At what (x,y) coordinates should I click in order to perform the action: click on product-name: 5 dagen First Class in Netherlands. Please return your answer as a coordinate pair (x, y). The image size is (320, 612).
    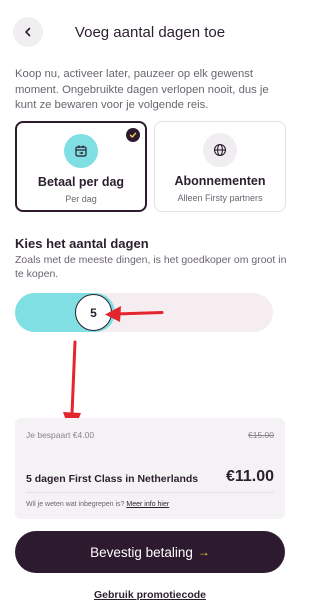
    Looking at the image, I should click on (112, 479).